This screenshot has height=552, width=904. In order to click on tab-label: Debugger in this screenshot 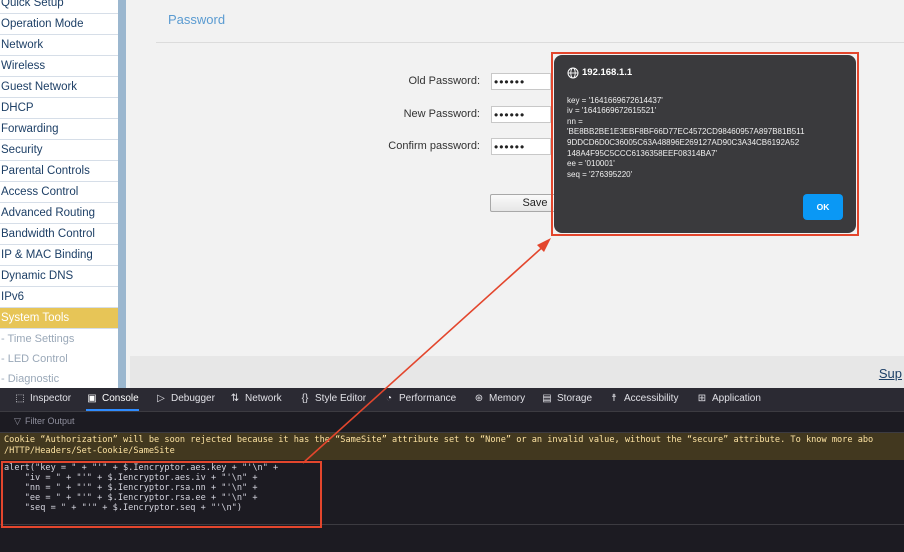, I will do `click(193, 398)`.